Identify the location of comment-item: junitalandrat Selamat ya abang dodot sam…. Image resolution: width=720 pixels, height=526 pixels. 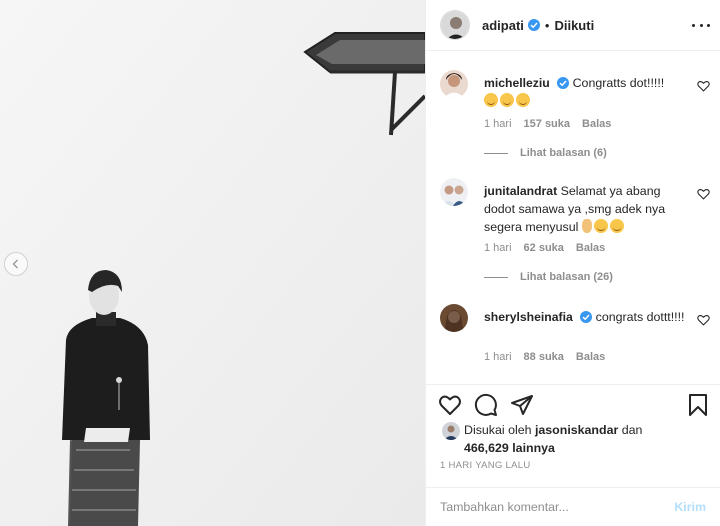
(575, 238).